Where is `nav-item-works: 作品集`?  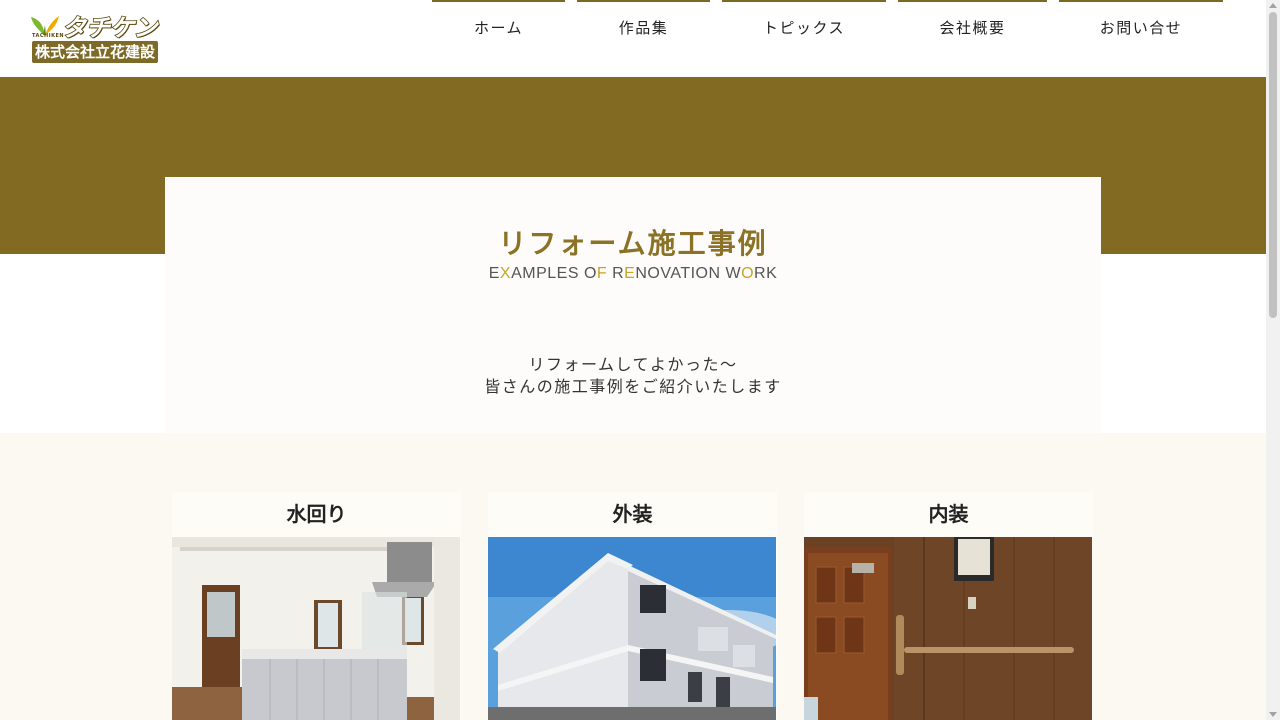 nav-item-works: 作品集 is located at coordinates (643, 26).